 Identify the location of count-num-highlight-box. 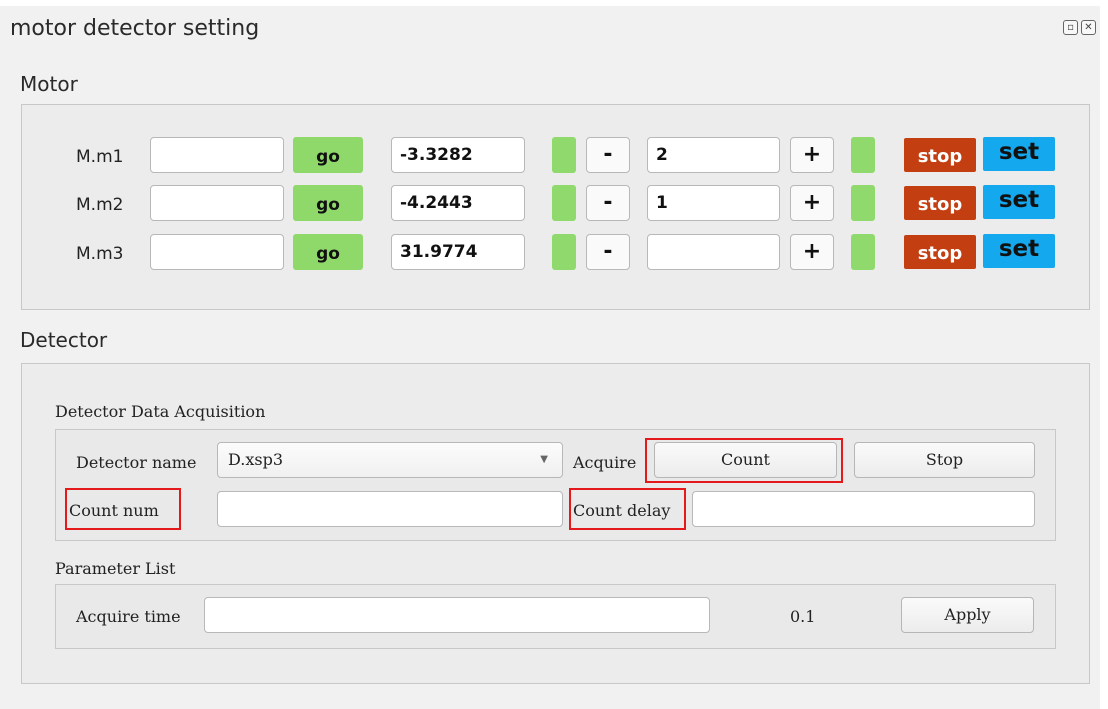
(123, 509).